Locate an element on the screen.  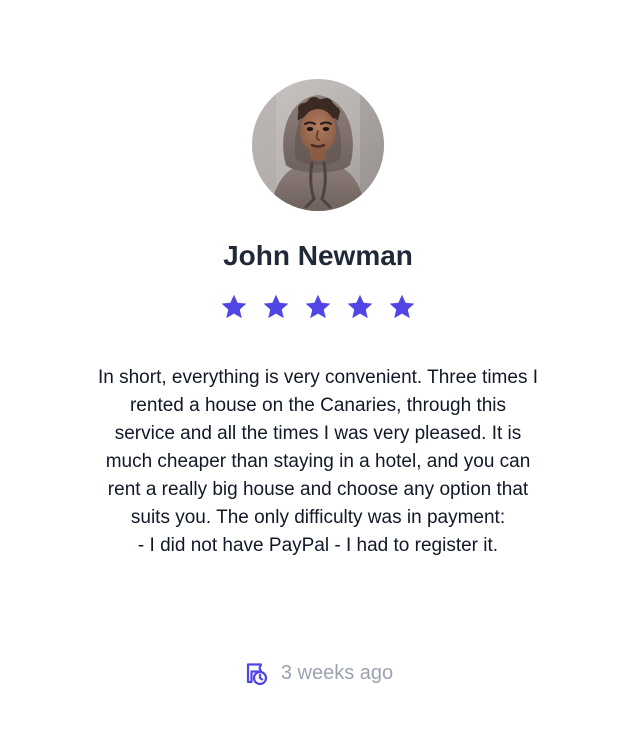
review-meta: 3 weeks ago is located at coordinates (318, 673).